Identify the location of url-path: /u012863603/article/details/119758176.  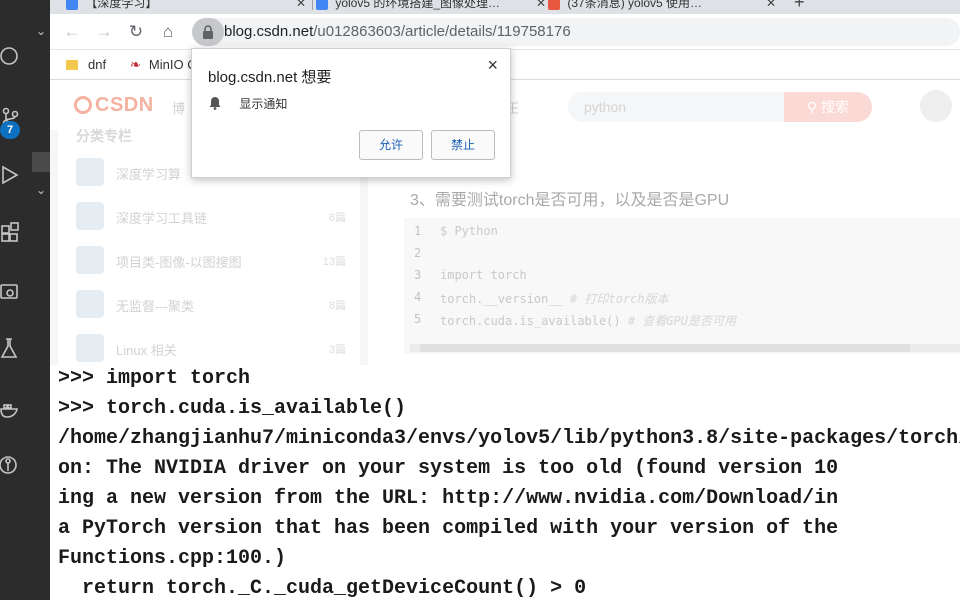
(442, 31).